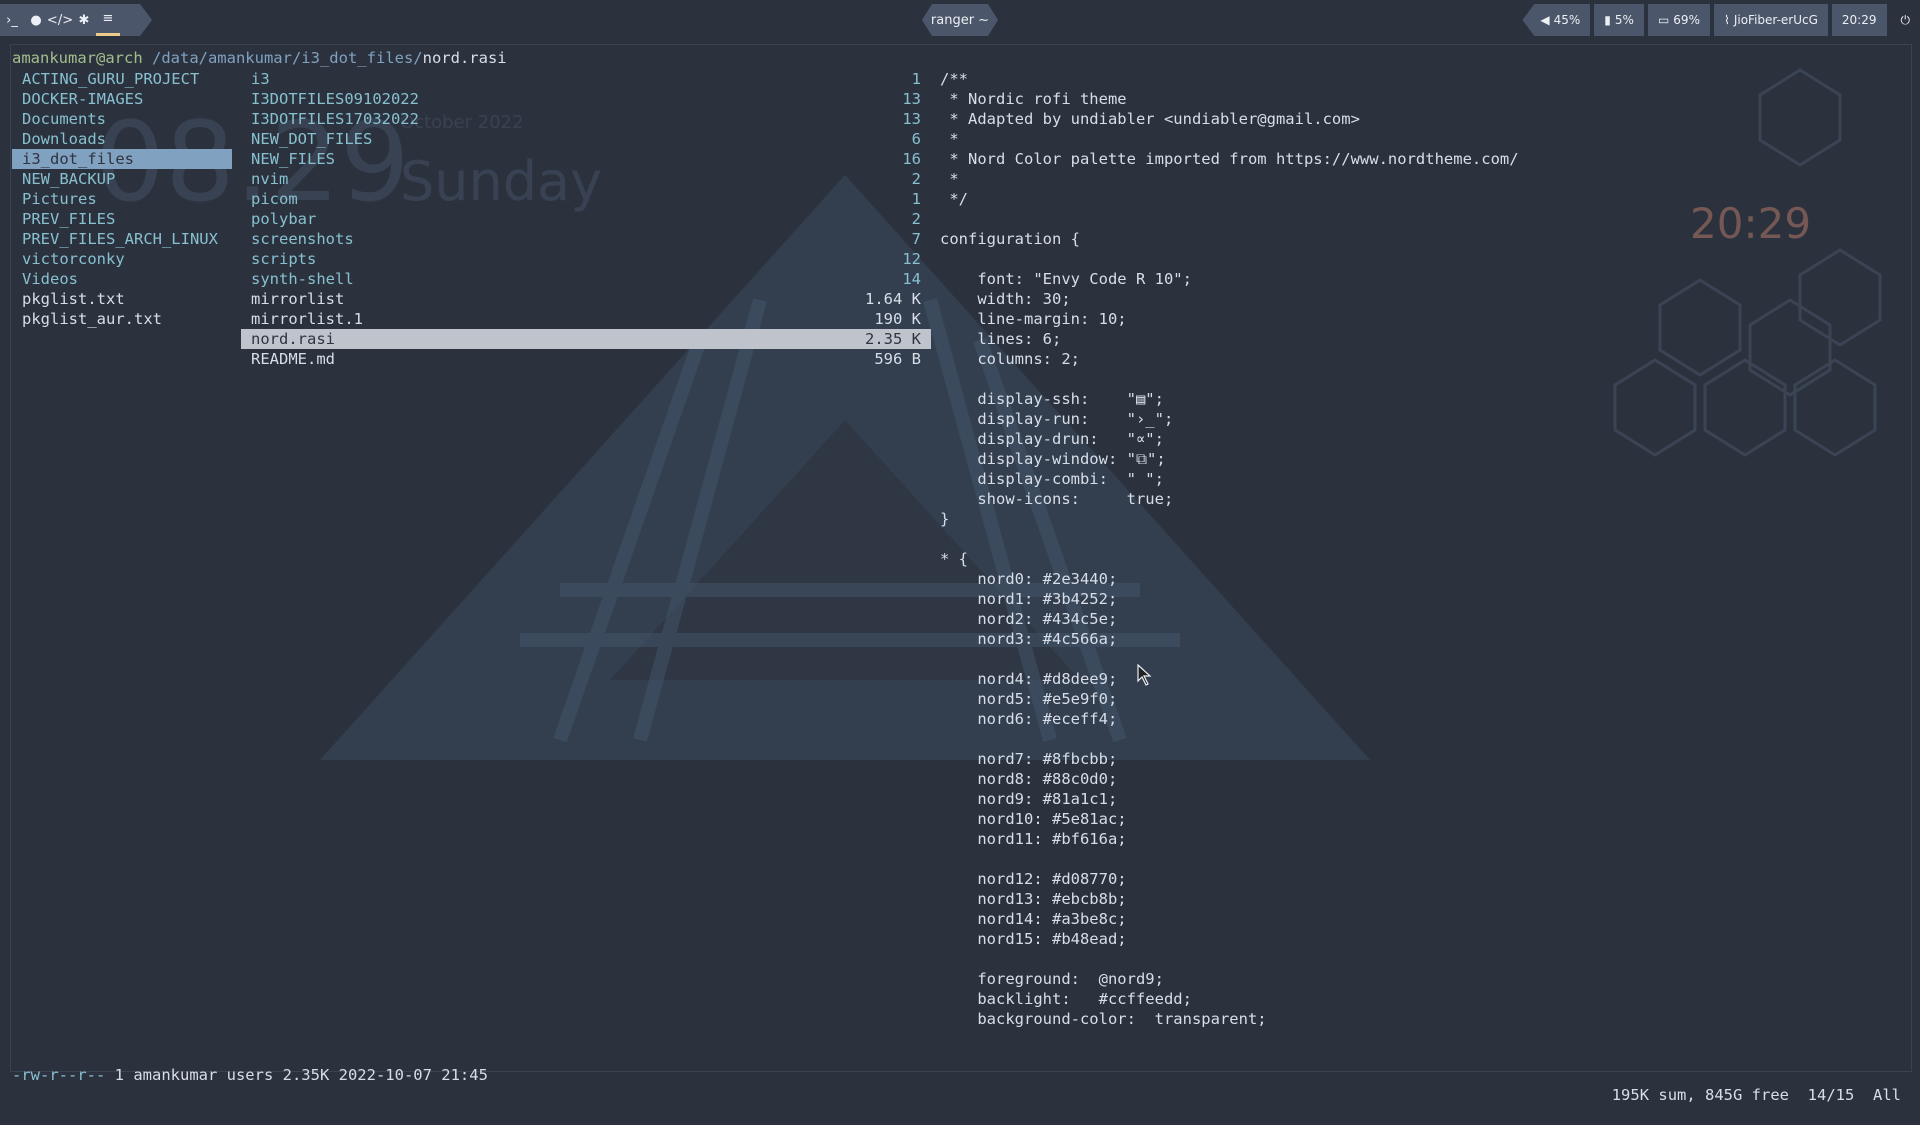 This screenshot has width=1920, height=1125. Describe the element at coordinates (1544, 20) in the screenshot. I see `speaker-icon: ◀` at that location.